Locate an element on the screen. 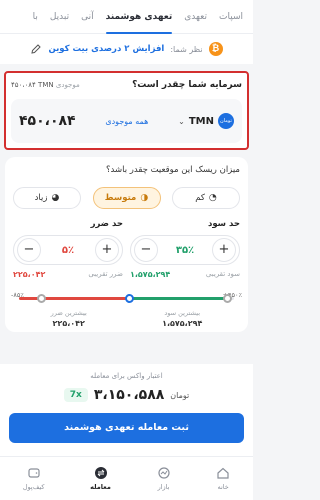 The image size is (320, 500). toman-icon: تومان is located at coordinates (225, 121).